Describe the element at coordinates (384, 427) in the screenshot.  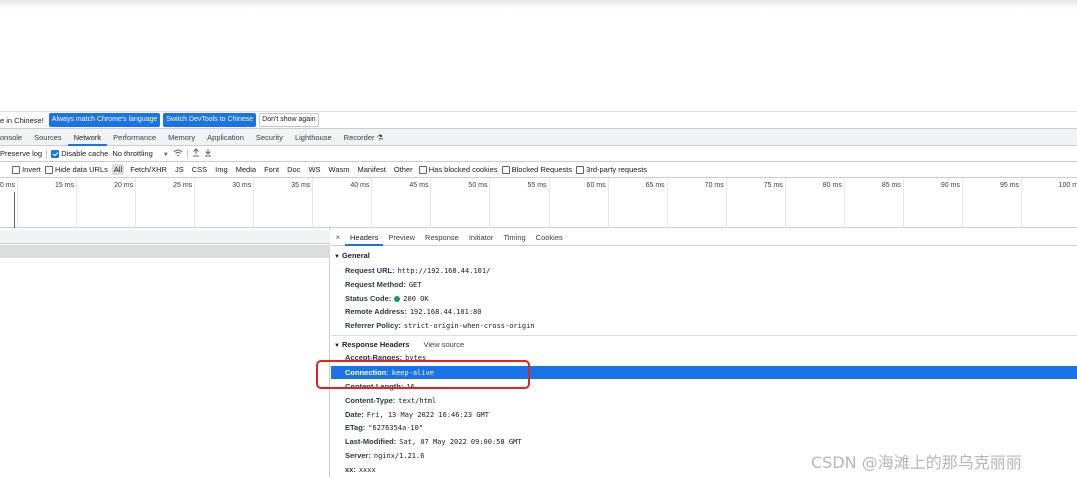
I see `header-row: ETag: "6276354a-10"` at that location.